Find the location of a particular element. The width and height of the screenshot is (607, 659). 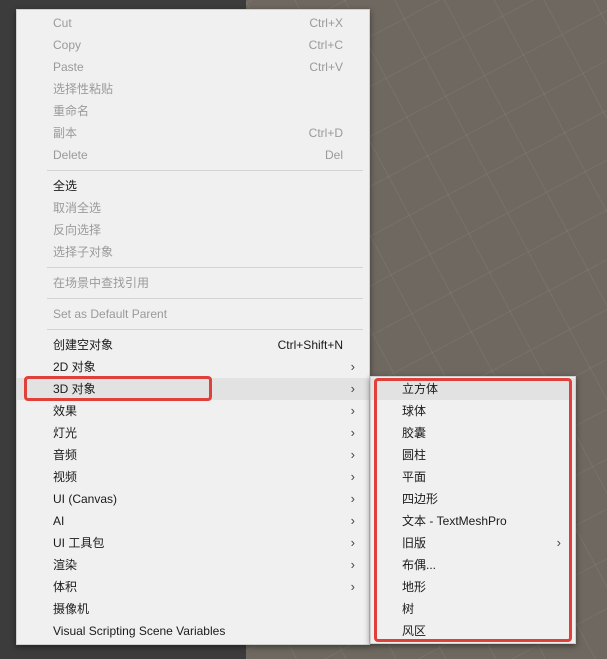

menu-item-shortcut: Ctrl+D is located at coordinates (325, 133).